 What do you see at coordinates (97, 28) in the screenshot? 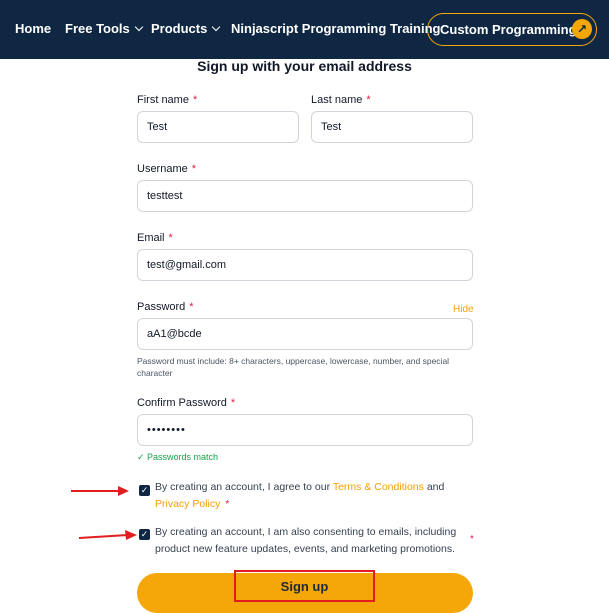
I see `nav-free-tools-label: Free Tools` at bounding box center [97, 28].